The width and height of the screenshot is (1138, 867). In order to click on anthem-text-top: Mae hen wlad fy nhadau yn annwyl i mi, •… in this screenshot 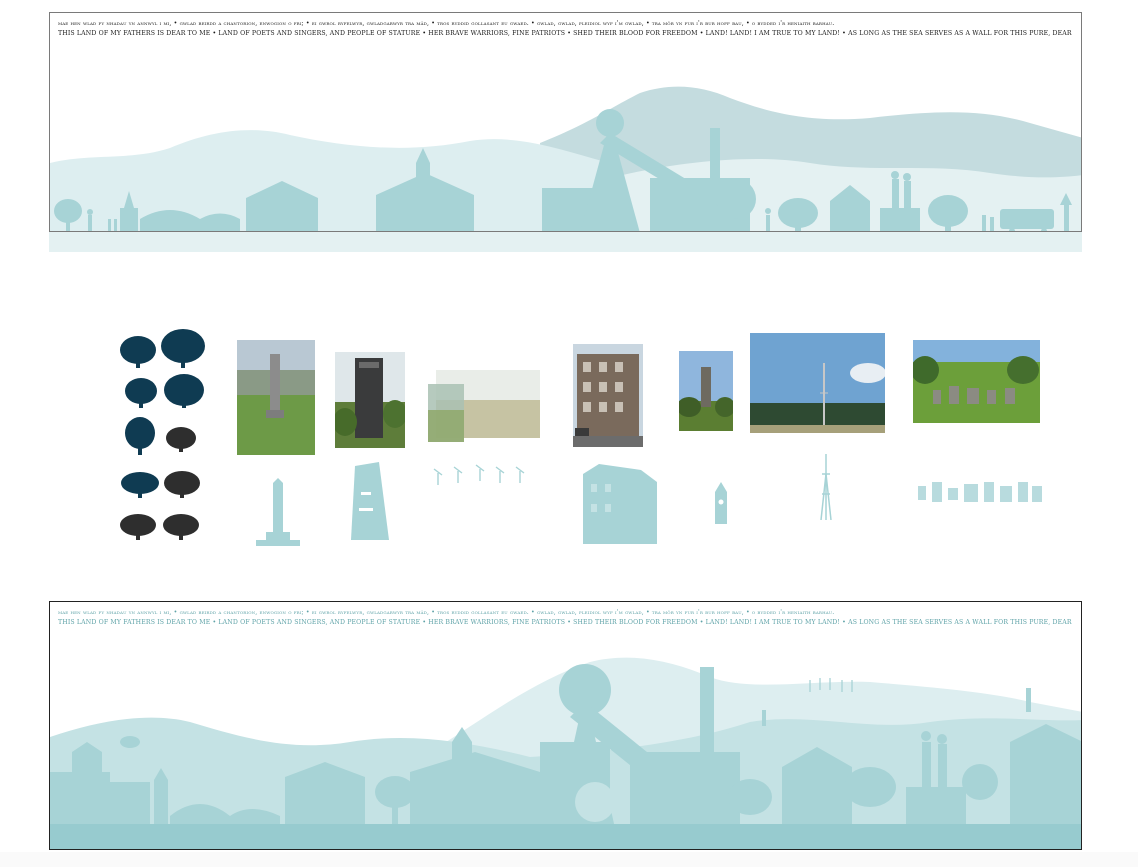, I will do `click(565, 28)`.